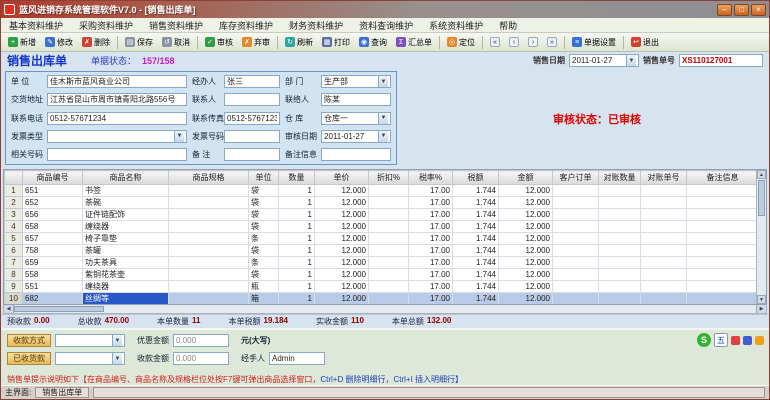 Image resolution: width=770 pixels, height=400 pixels. Describe the element at coordinates (386, 25) in the screenshot. I see `menu-query-data: 资料查询维护` at that location.